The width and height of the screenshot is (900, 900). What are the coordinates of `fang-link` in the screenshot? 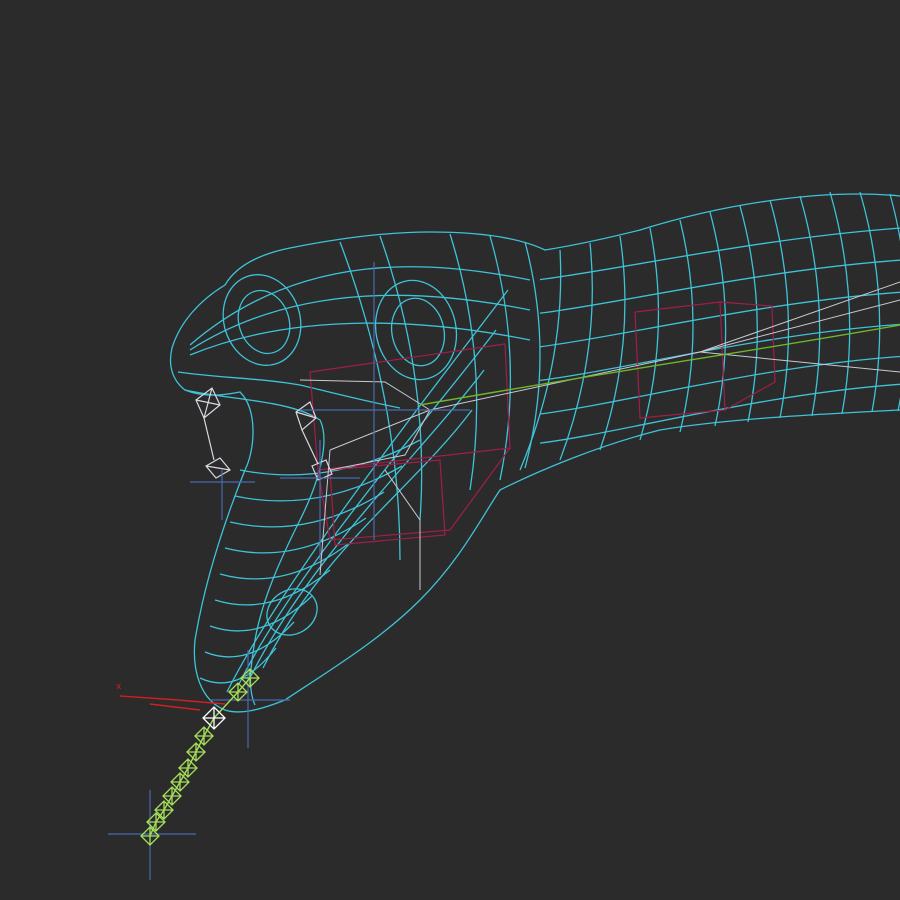 It's located at (209, 439).